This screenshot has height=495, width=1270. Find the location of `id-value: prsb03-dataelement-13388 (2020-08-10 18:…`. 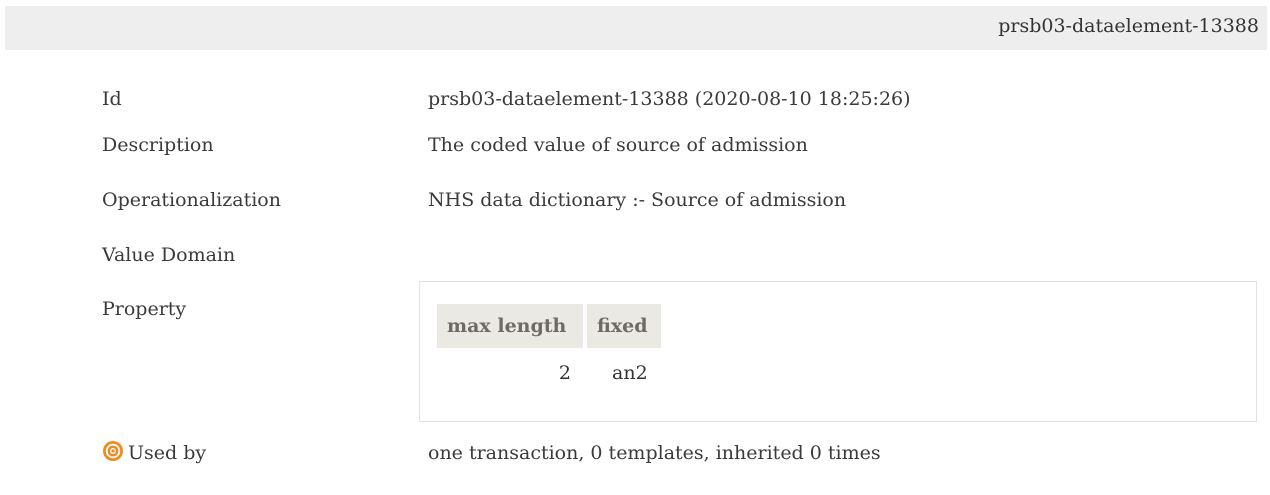

id-value: prsb03-dataelement-13388 (2020-08-10 18:… is located at coordinates (669, 99).